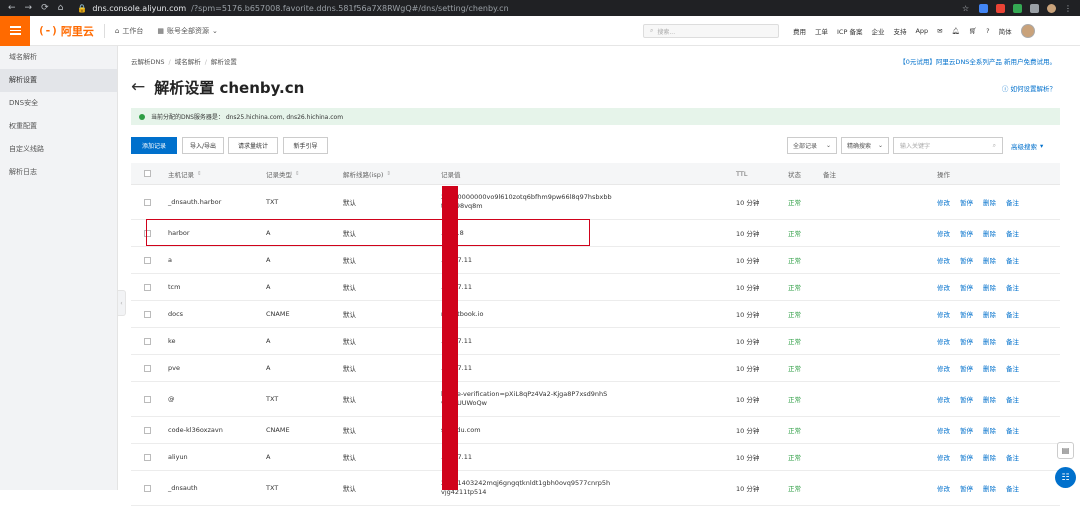  I want to click on search-mode-select: 精确搜索 ⌄, so click(865, 145).